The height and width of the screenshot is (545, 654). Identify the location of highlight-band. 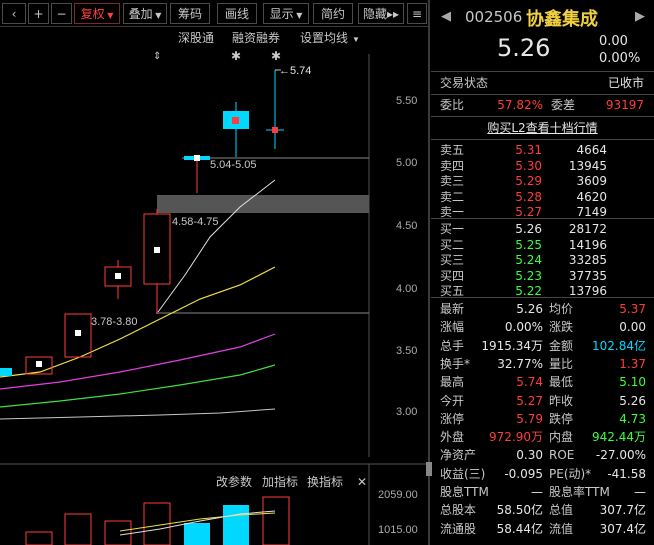
(263, 204).